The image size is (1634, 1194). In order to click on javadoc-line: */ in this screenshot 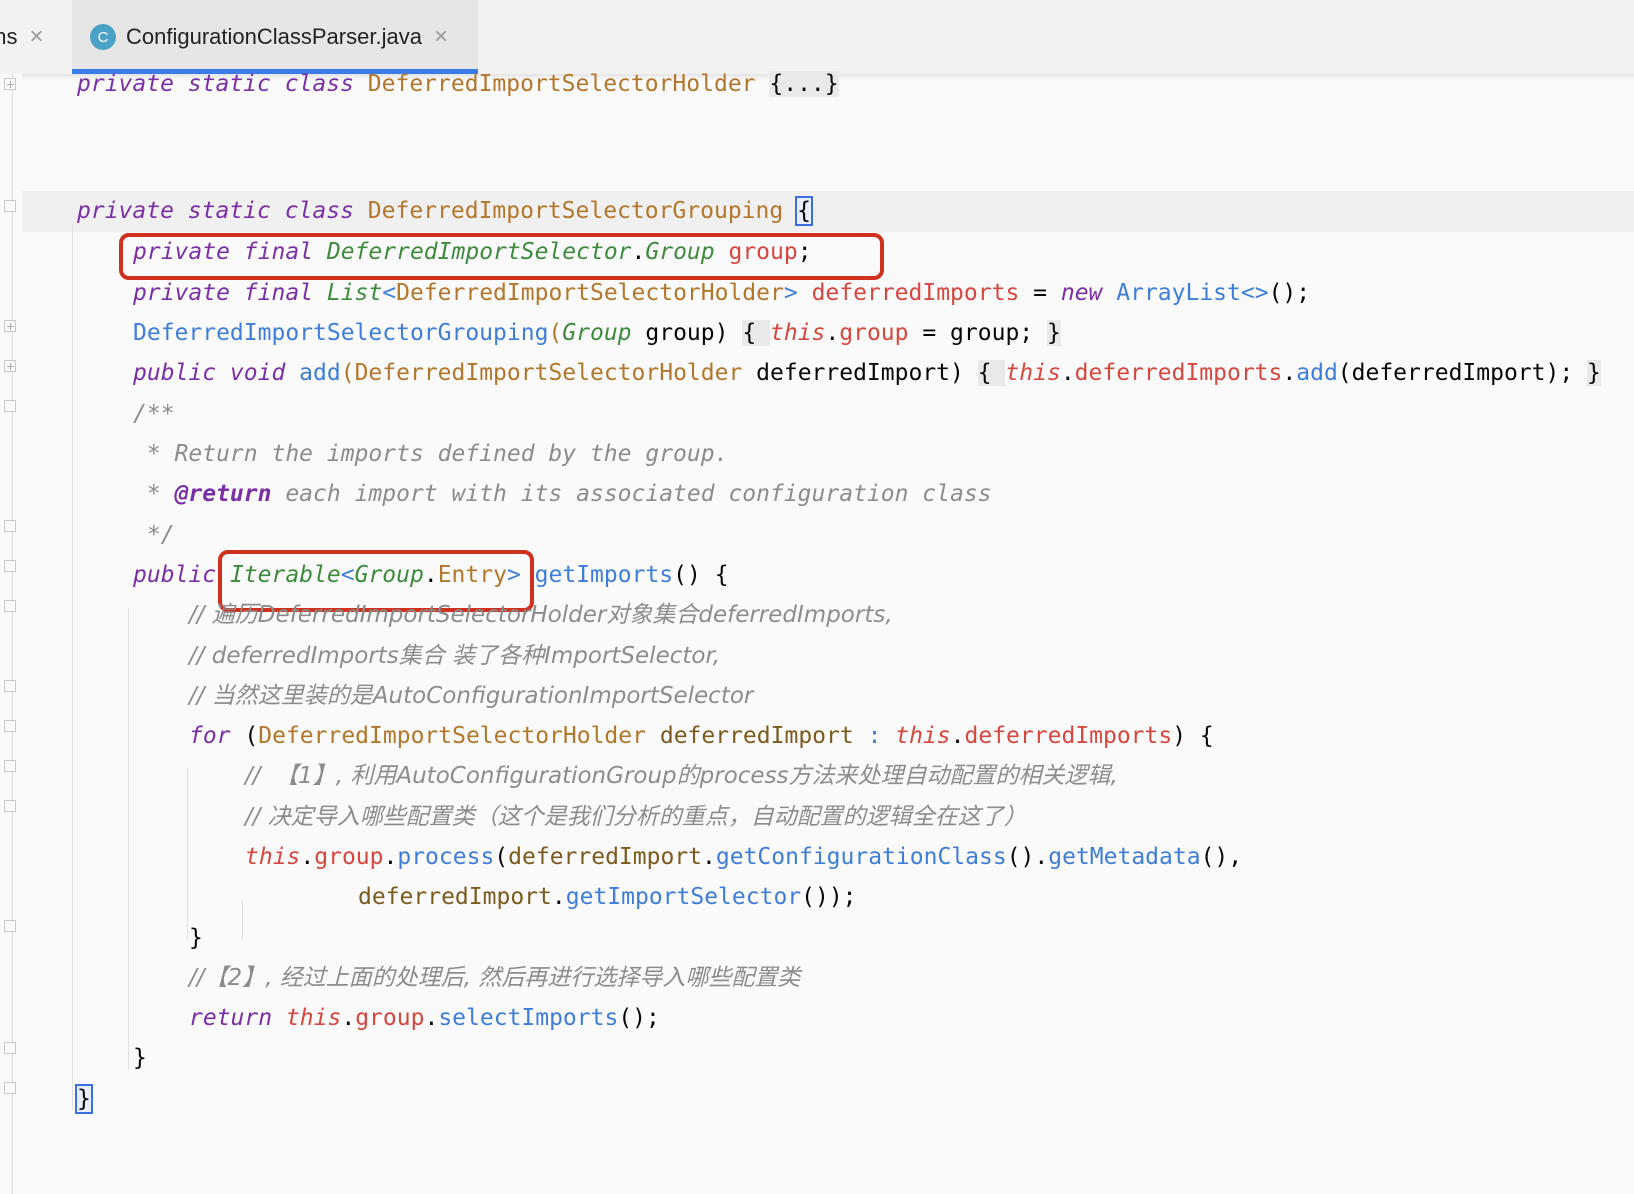, I will do `click(154, 535)`.